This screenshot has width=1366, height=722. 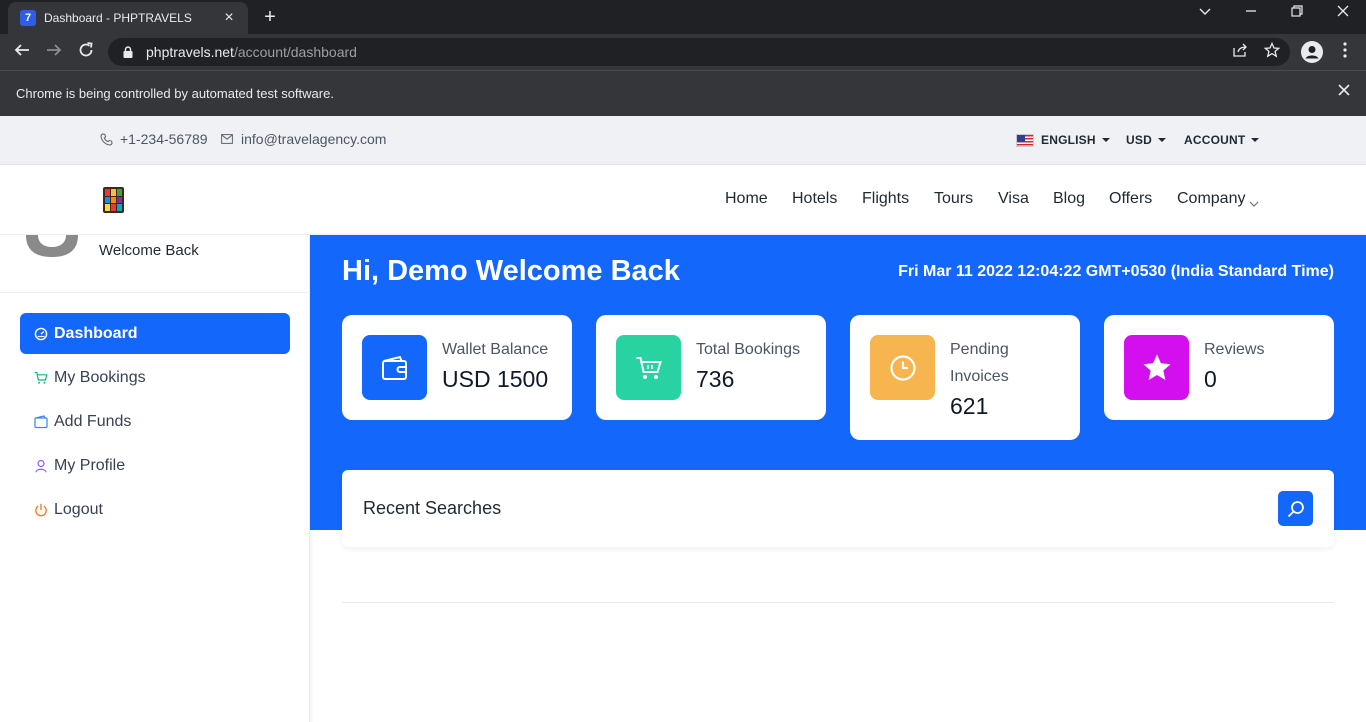 What do you see at coordinates (100, 377) in the screenshot?
I see `sidebar-item-label: My Bookings` at bounding box center [100, 377].